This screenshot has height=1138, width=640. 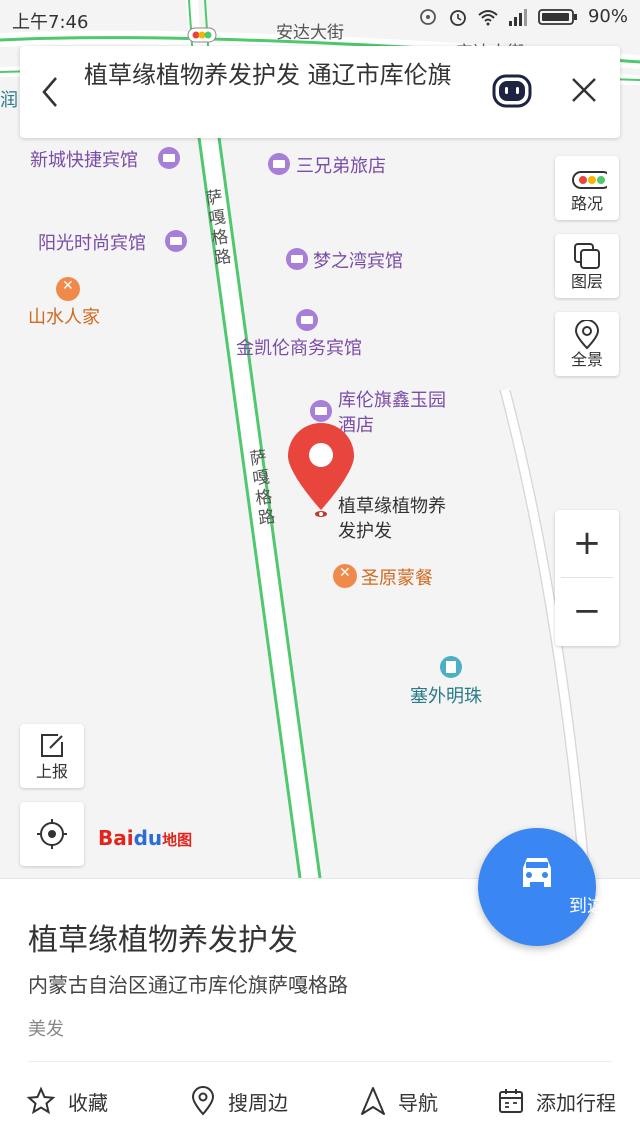 I want to click on favorite-label: 收藏, so click(x=88, y=1102).